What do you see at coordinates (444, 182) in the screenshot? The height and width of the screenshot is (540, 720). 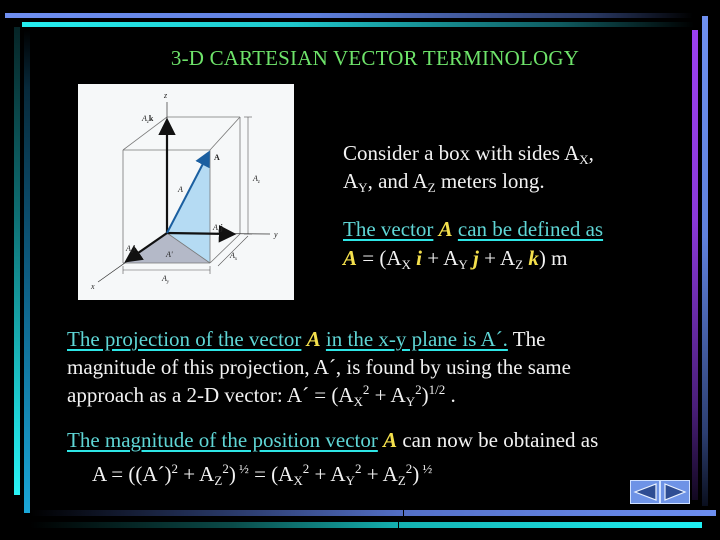 I see `paragraph-box-sides-line2: AY, and AZ meters long.` at bounding box center [444, 182].